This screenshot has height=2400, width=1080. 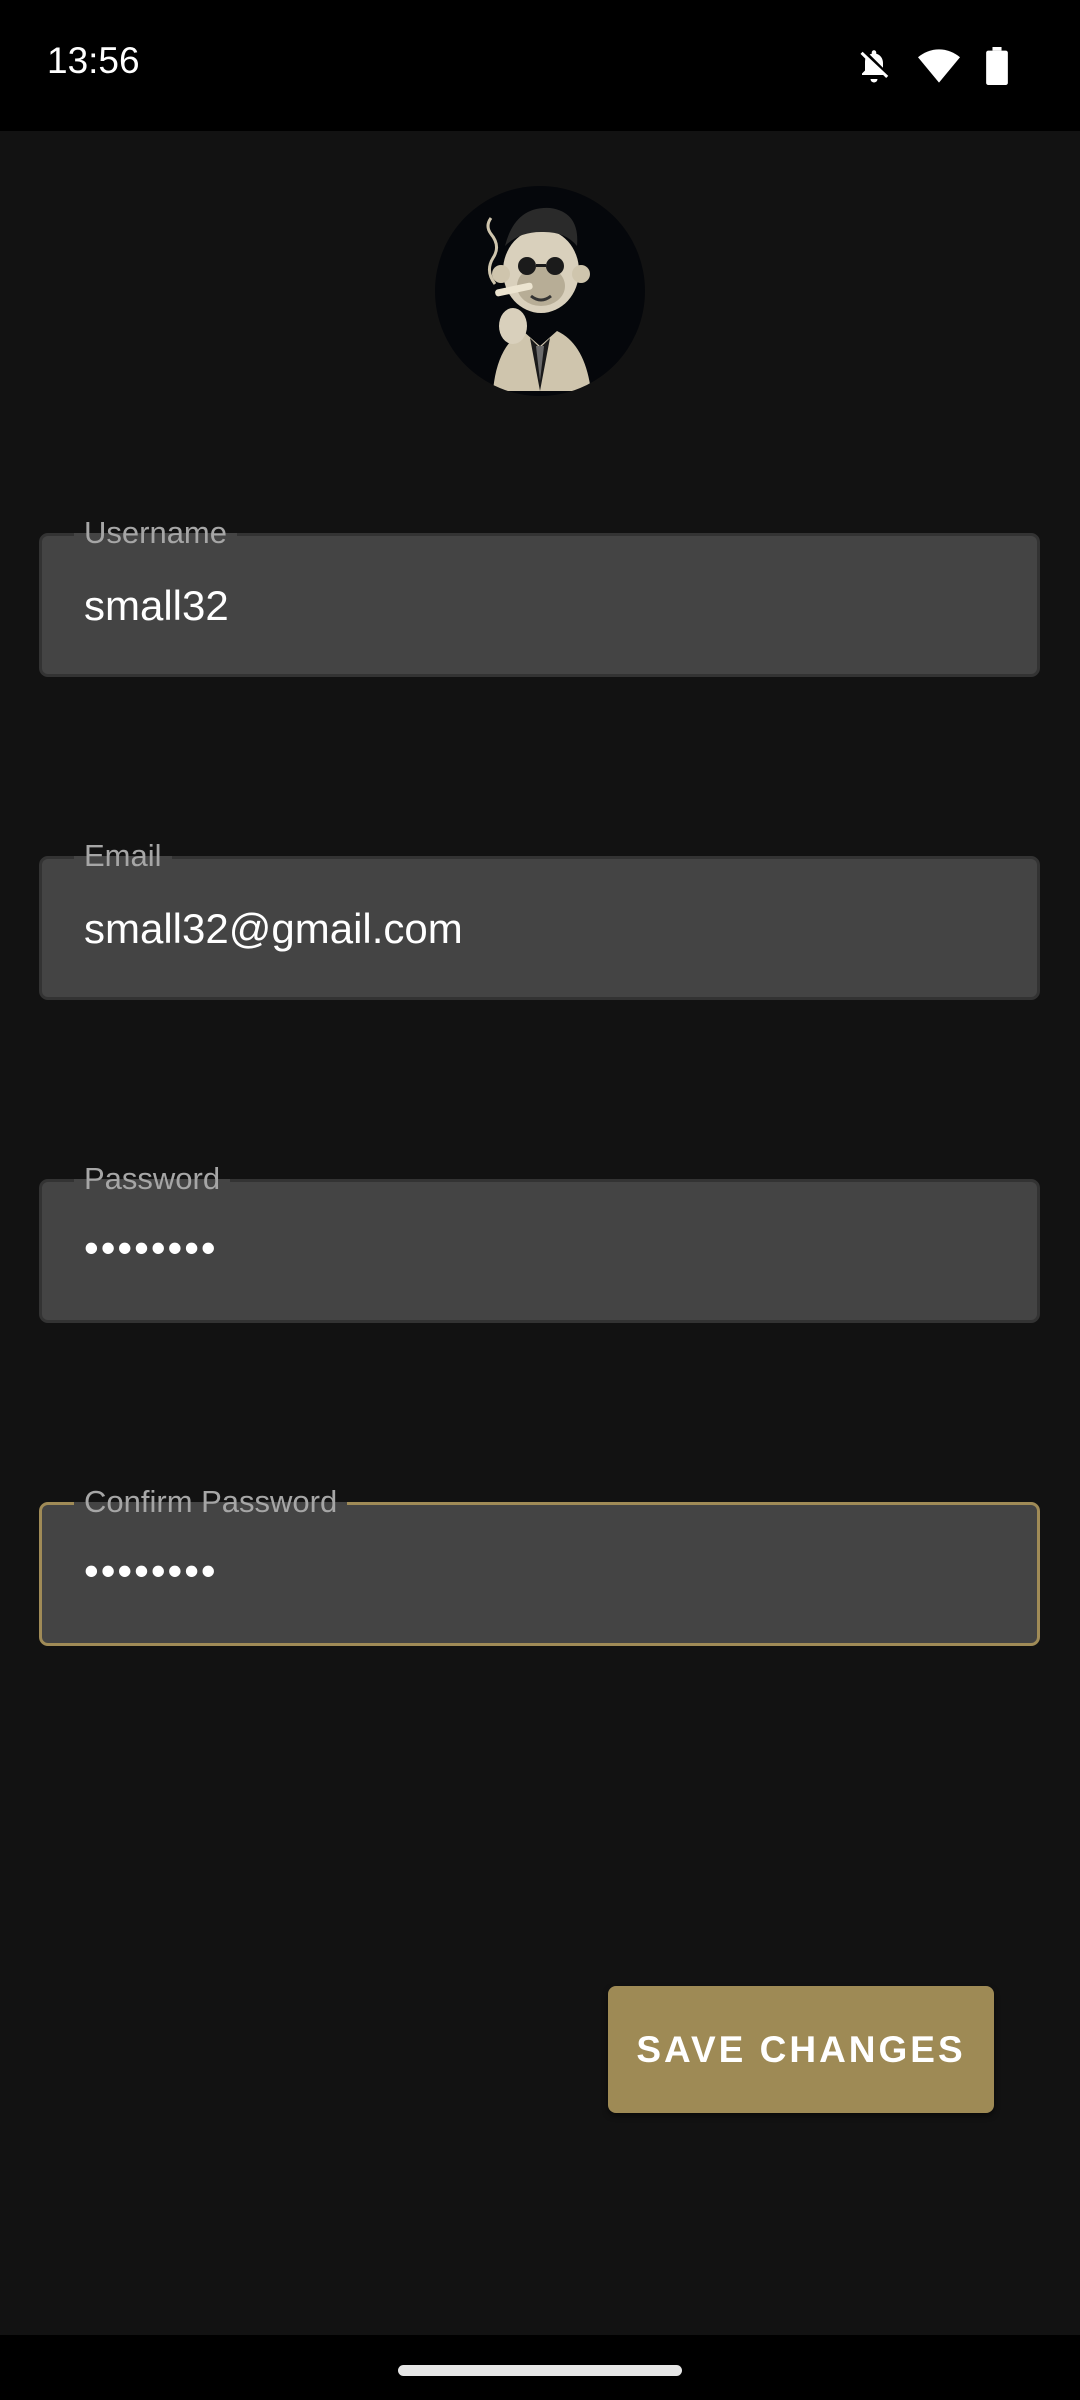 What do you see at coordinates (801, 2049) in the screenshot?
I see `save-changes-button: SAVE CHANGES` at bounding box center [801, 2049].